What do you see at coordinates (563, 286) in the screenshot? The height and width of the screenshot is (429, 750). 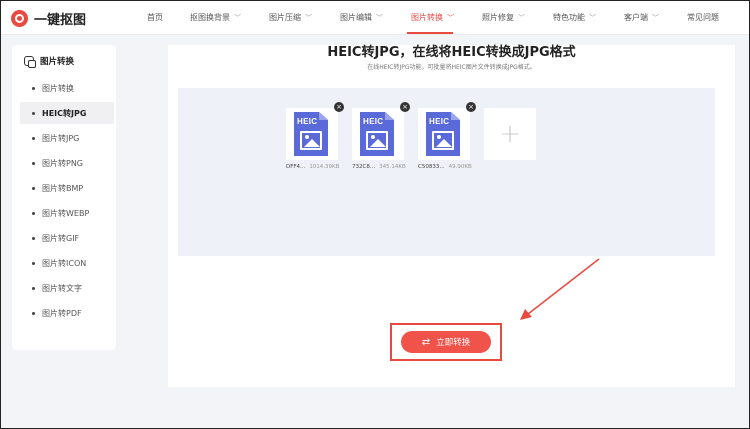 I see `arrow-line` at bounding box center [563, 286].